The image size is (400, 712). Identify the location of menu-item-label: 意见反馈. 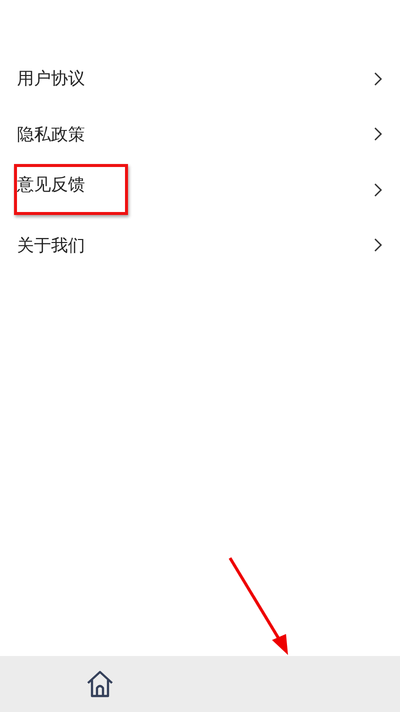
(71, 190).